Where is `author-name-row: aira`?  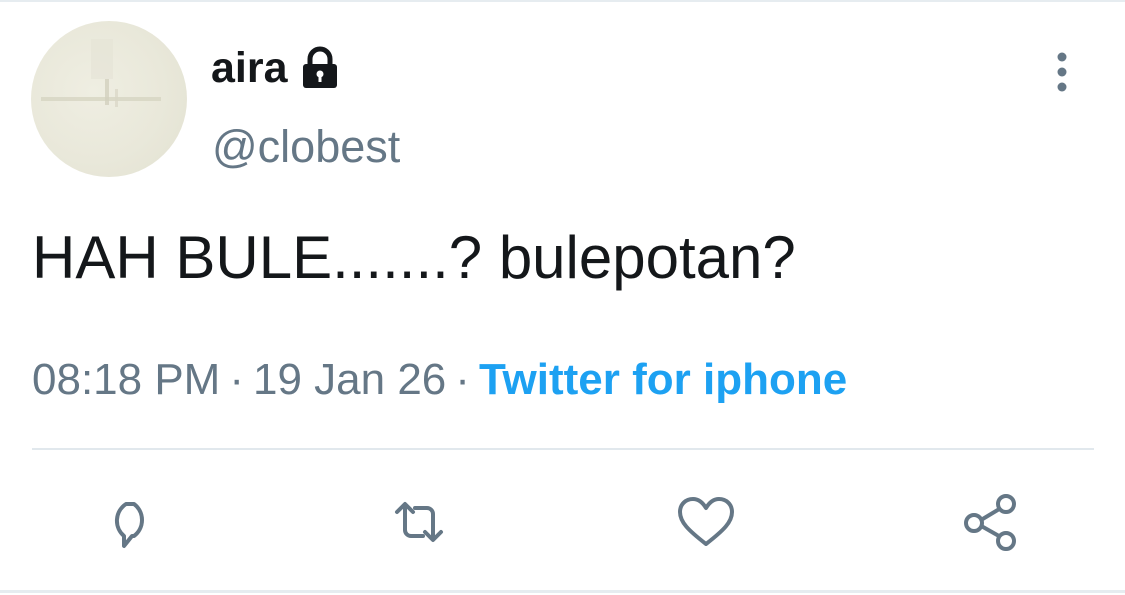
author-name-row: aira is located at coordinates (276, 68).